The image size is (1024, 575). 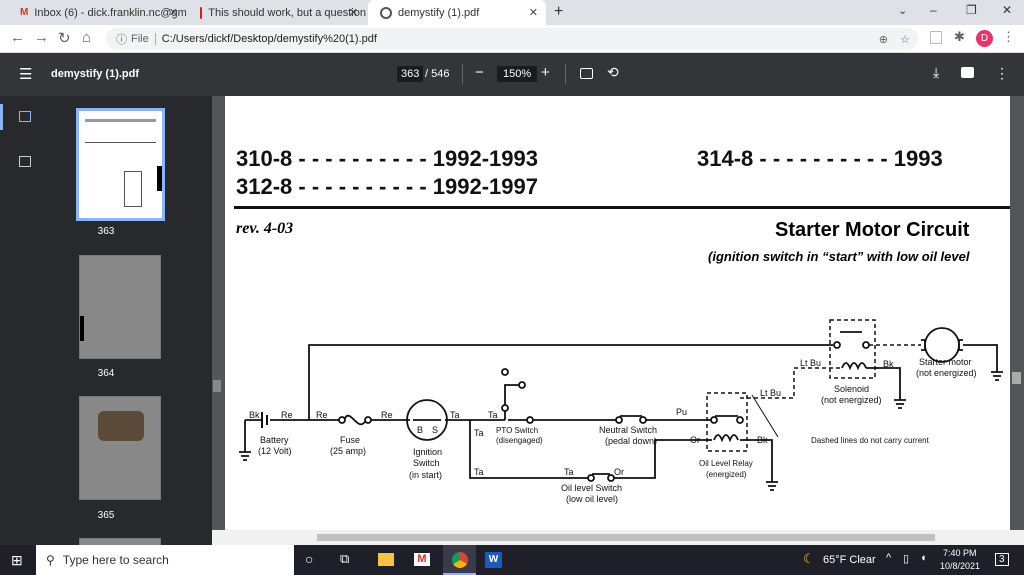 What do you see at coordinates (849, 560) in the screenshot?
I see `weather-text: 65°F Clear` at bounding box center [849, 560].